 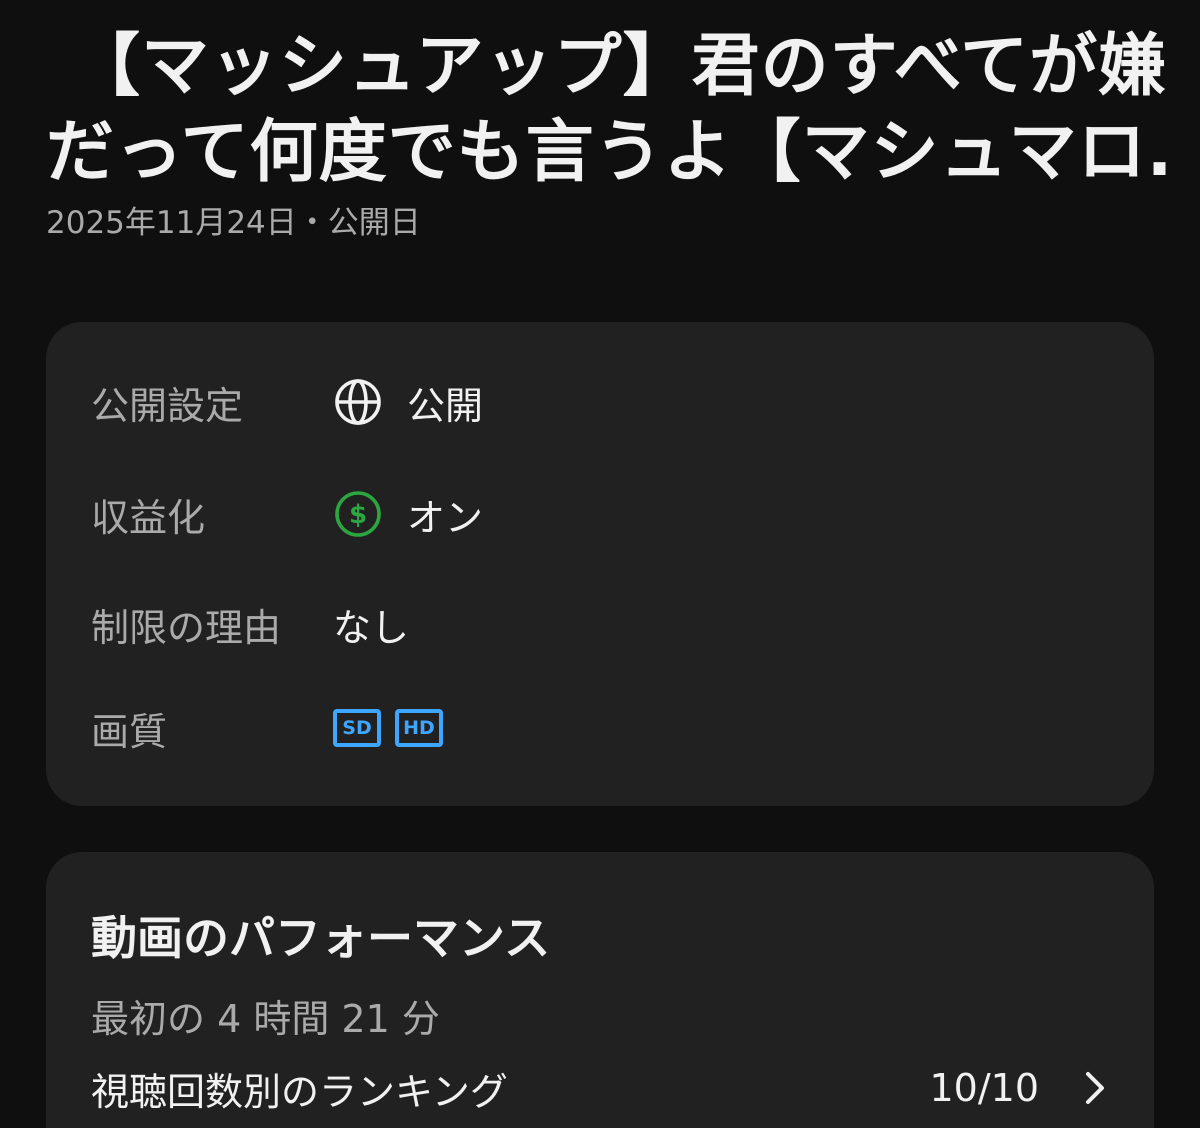 What do you see at coordinates (606, 152) in the screenshot?
I see `video-title-line-2: だって何度でも言うよ【マシュマロ..` at bounding box center [606, 152].